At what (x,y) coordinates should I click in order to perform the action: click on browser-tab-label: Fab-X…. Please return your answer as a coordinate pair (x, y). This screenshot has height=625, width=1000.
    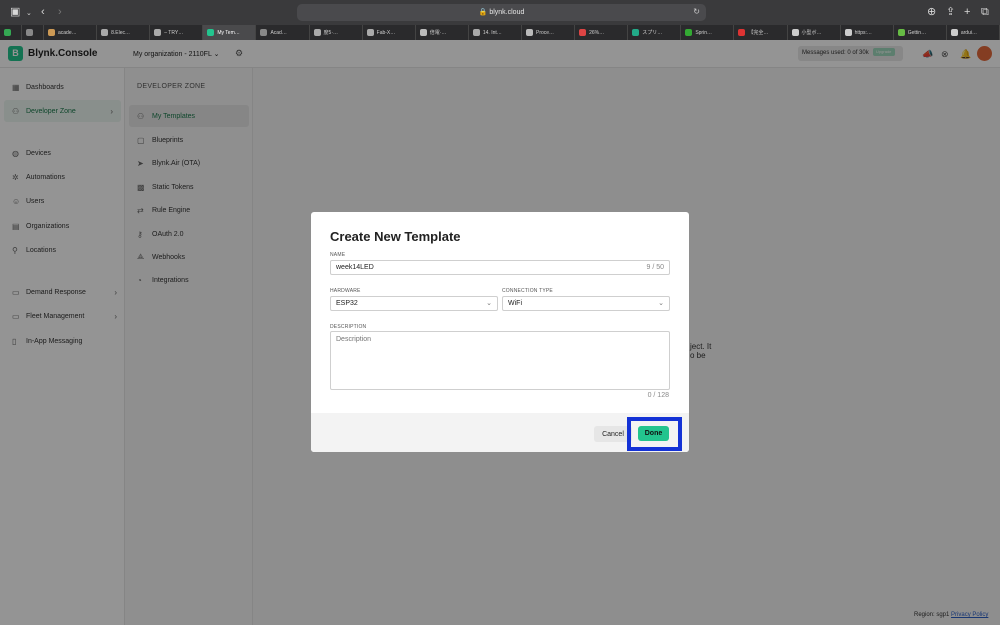
    Looking at the image, I should click on (386, 32).